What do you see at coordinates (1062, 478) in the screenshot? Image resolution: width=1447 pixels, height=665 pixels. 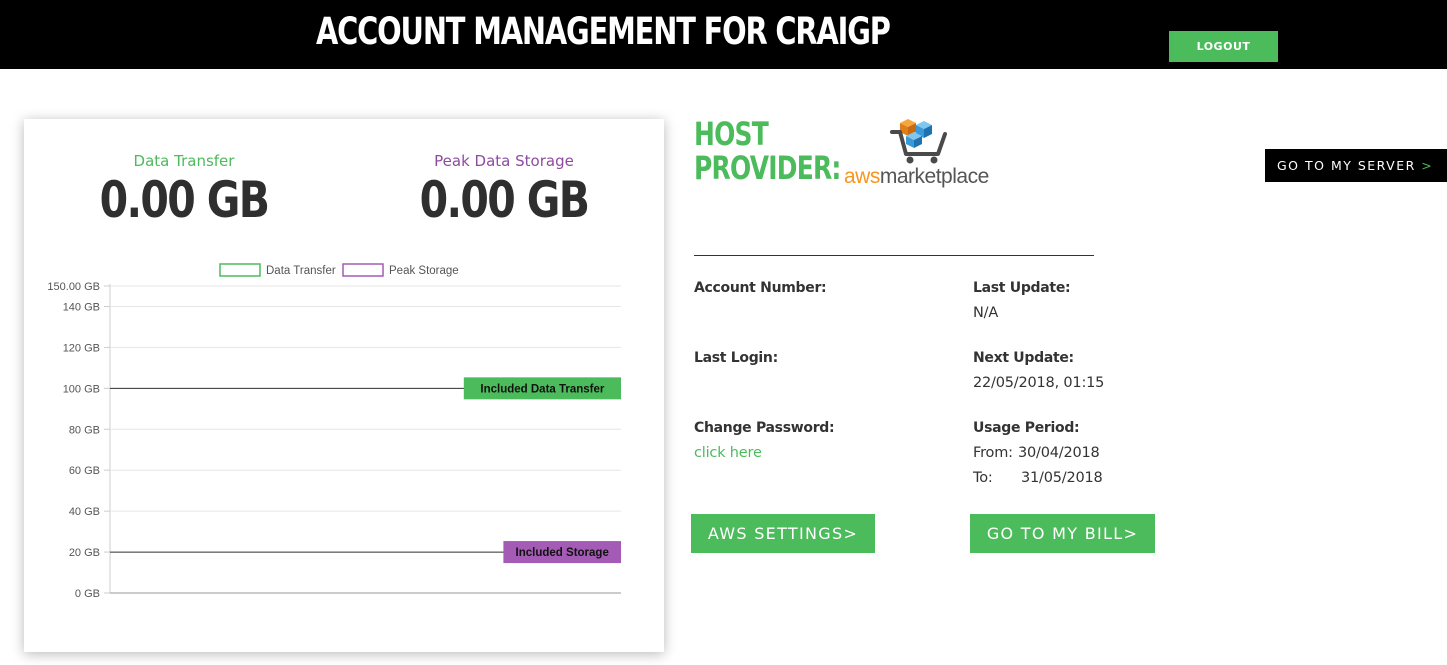 I see `usage-to-value: 31/05/2018` at bounding box center [1062, 478].